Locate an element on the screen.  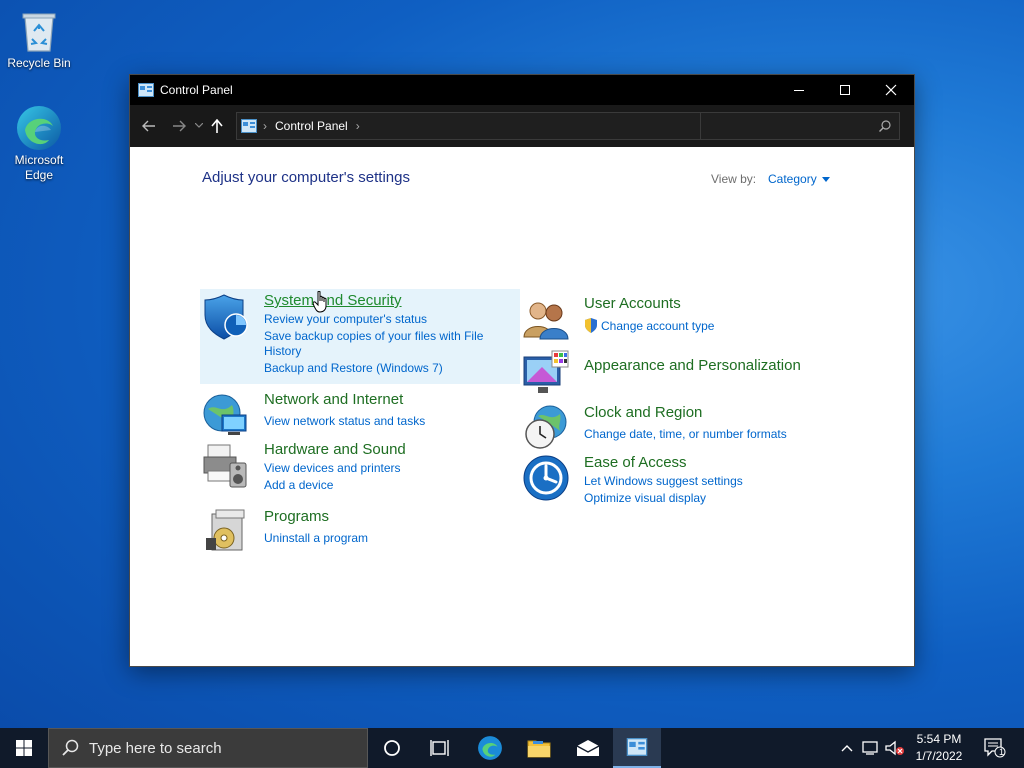
show-hidden-icons-button is located at coordinates (847, 748).